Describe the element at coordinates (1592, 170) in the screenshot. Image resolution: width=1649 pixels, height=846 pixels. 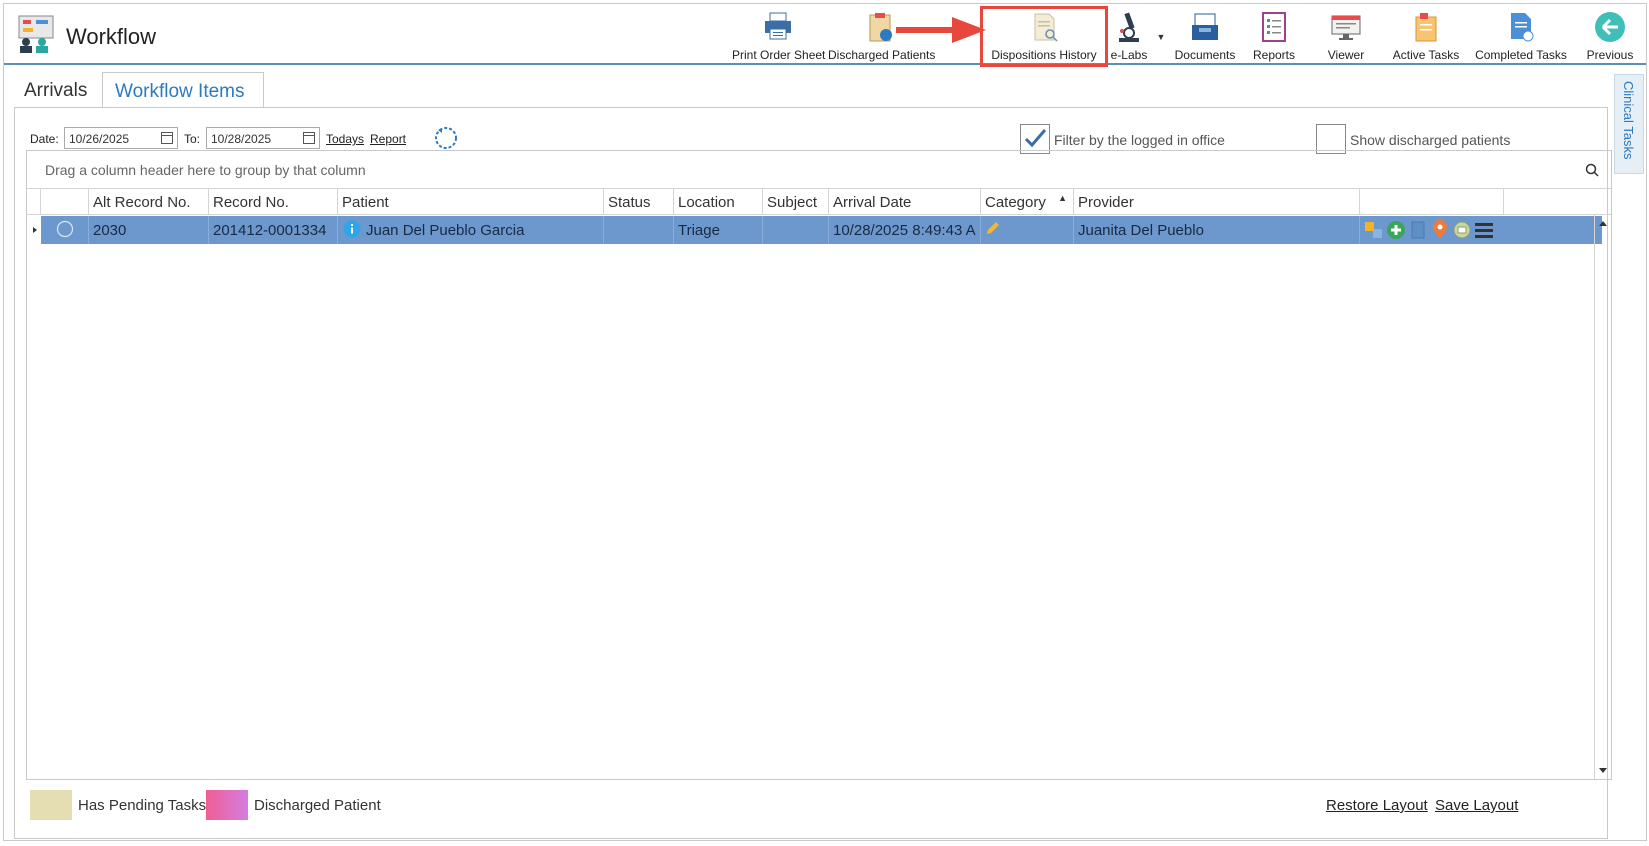
I see `search-icon` at that location.